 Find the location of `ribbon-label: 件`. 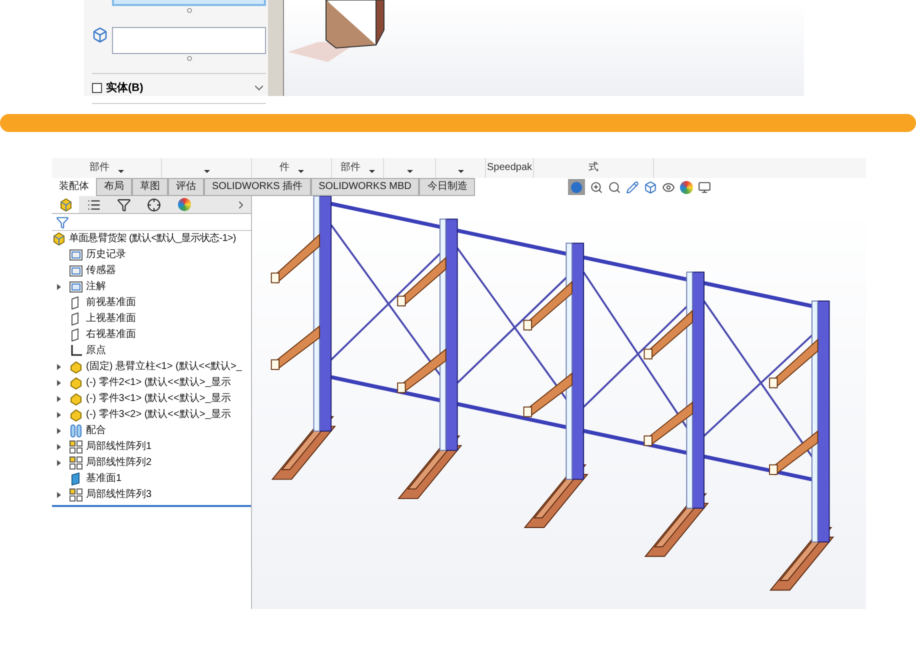

ribbon-label: 件 is located at coordinates (285, 168).